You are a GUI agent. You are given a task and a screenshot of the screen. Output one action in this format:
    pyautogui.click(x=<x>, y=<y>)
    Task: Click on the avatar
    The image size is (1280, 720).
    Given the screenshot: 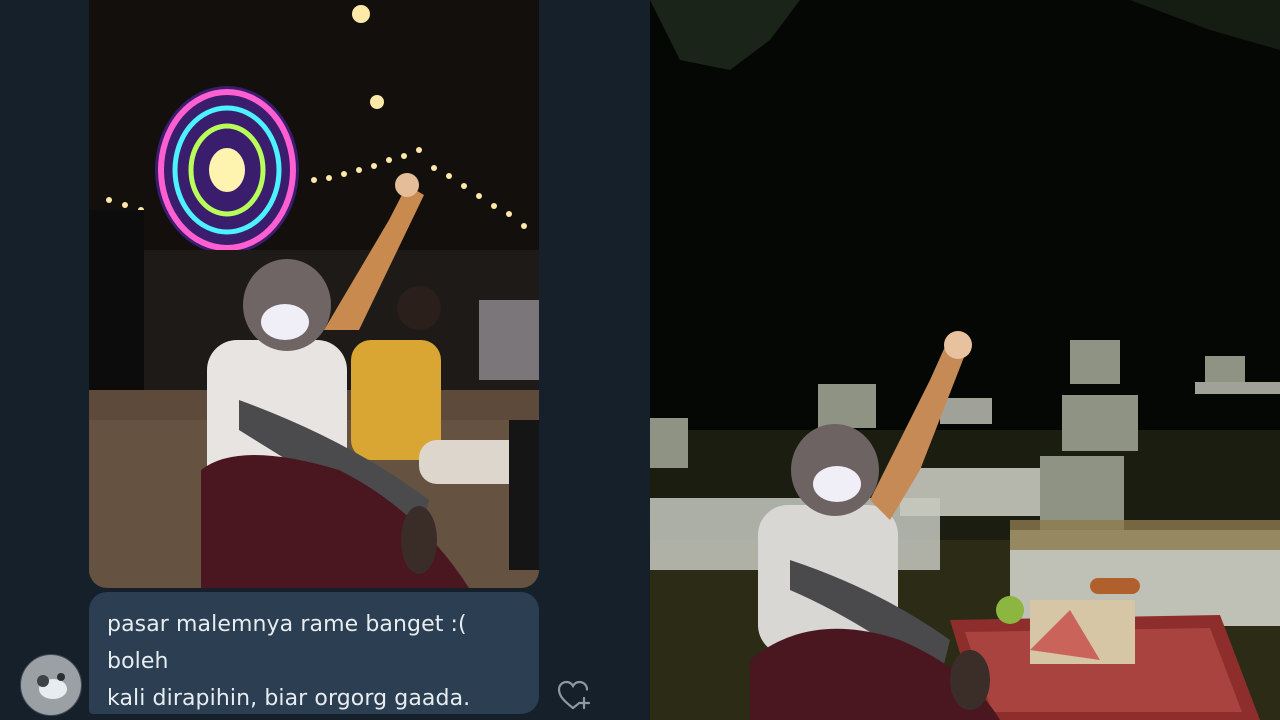 What is the action you would take?
    pyautogui.click(x=51, y=685)
    